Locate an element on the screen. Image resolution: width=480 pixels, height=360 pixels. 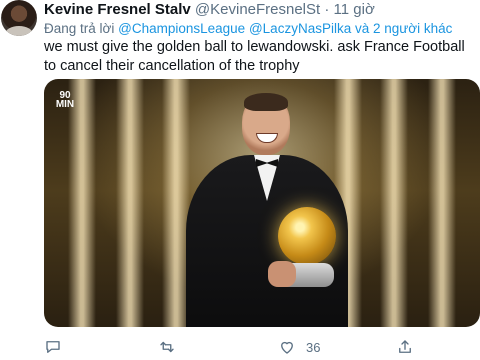
share-button is located at coordinates (405, 347).